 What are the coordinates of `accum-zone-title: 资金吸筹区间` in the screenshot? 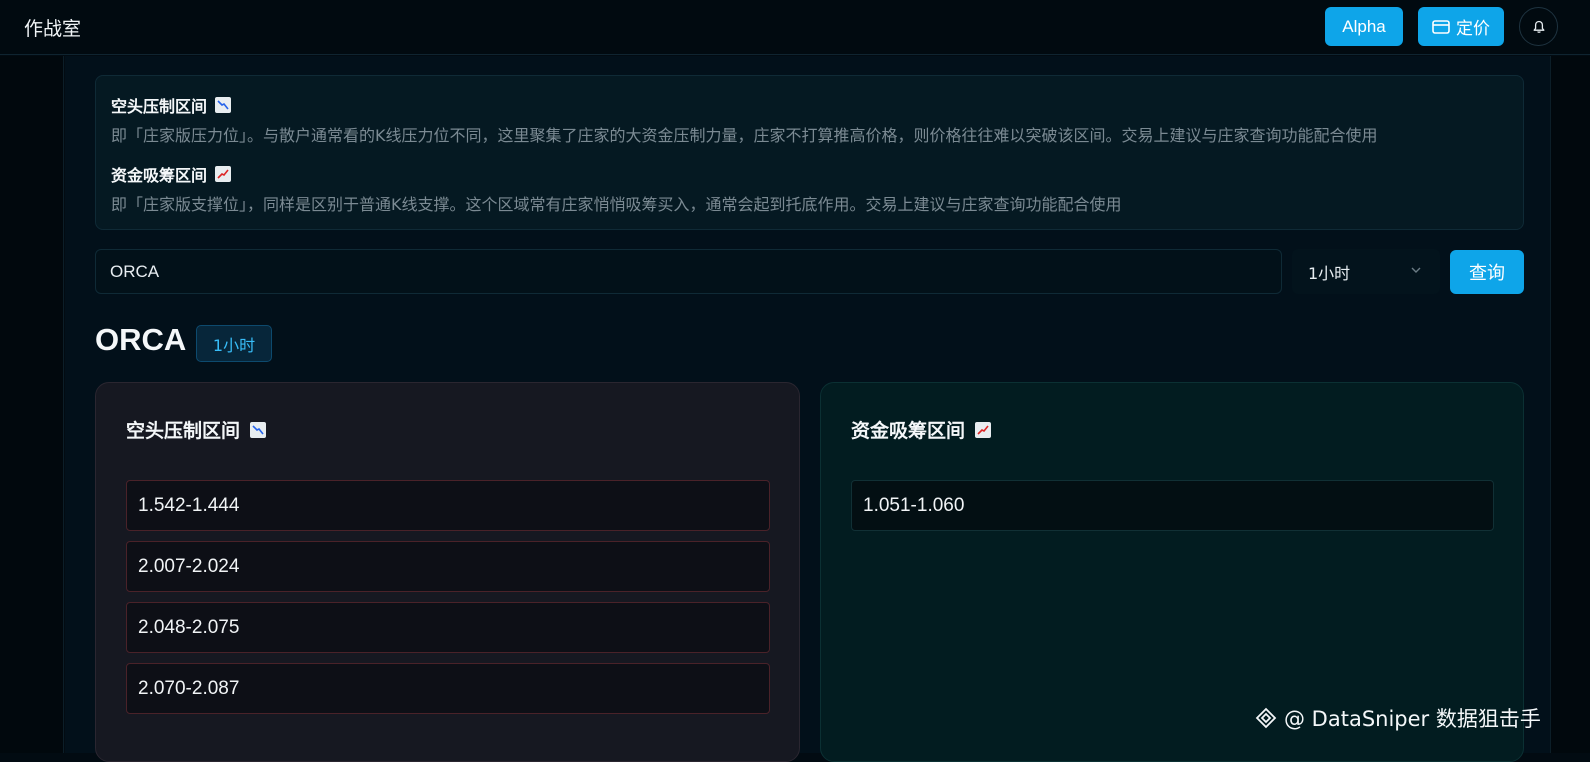 It's located at (921, 429).